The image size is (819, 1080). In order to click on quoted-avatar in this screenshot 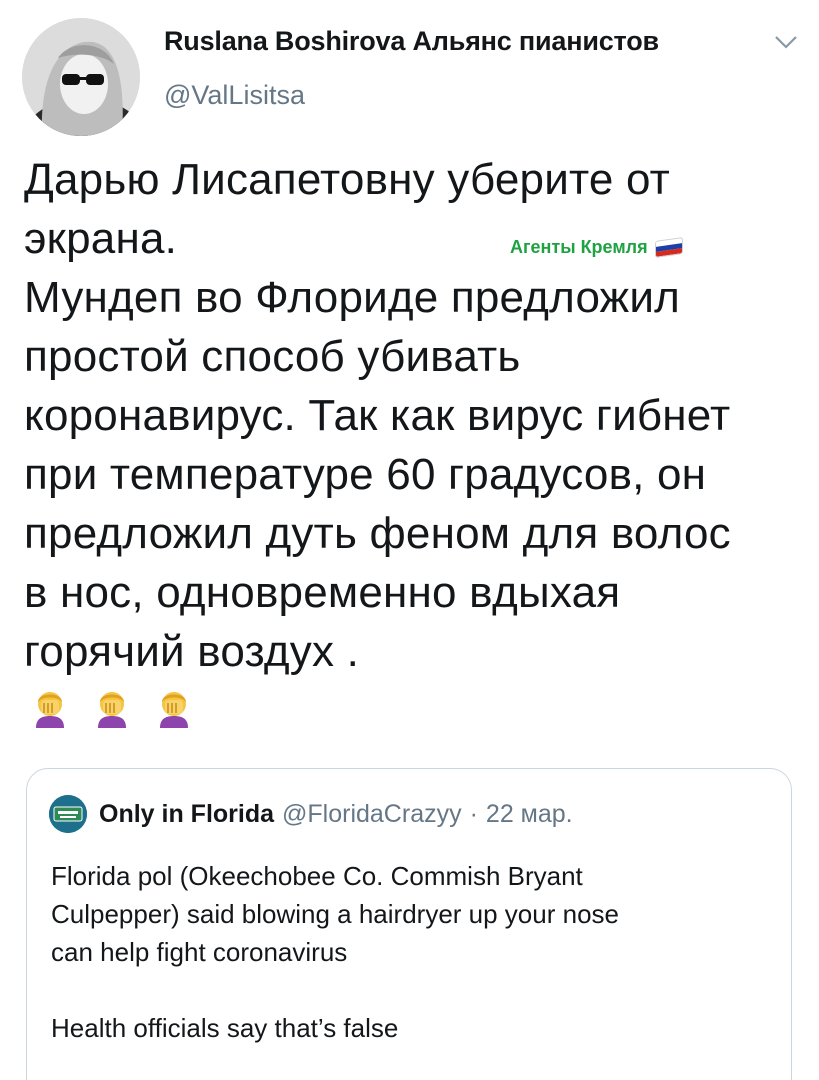, I will do `click(68, 814)`.